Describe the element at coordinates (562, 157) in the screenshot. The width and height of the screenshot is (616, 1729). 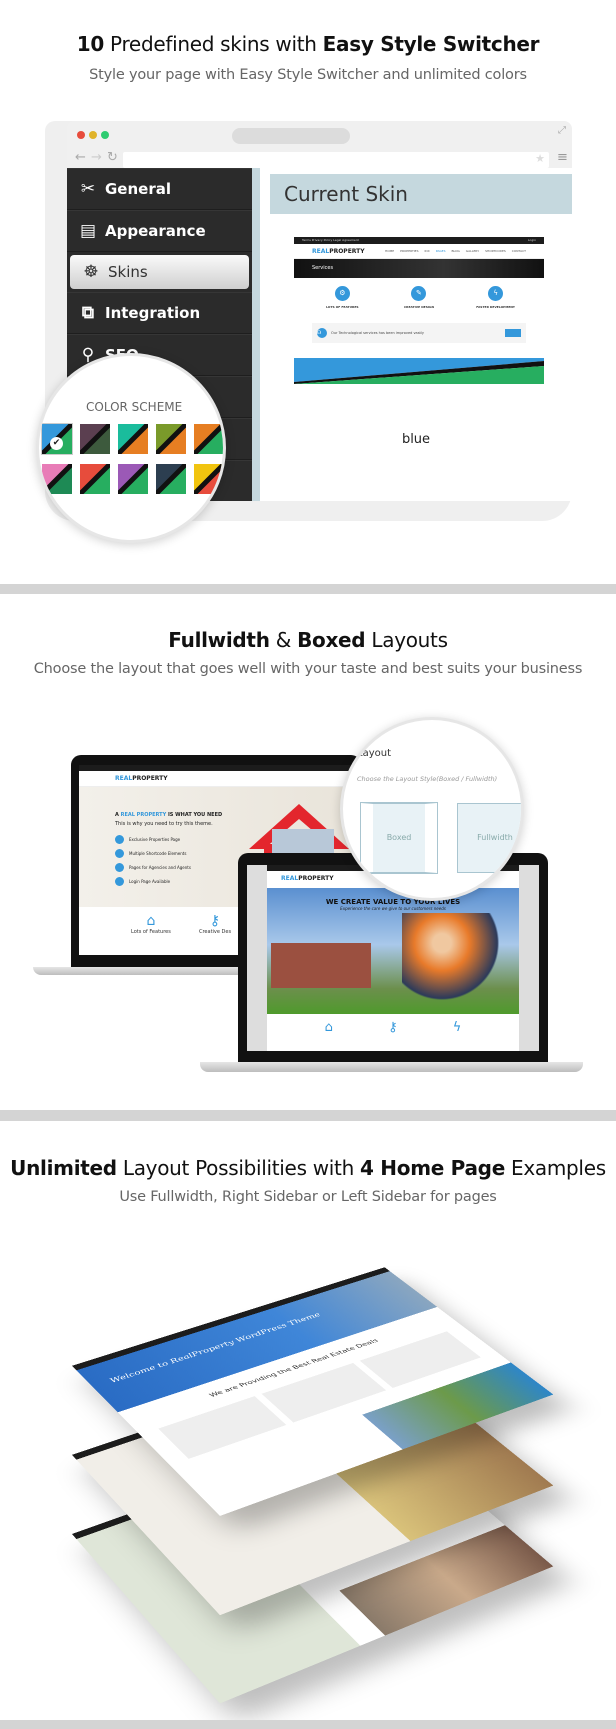
I see `menu-icon: ≡` at that location.